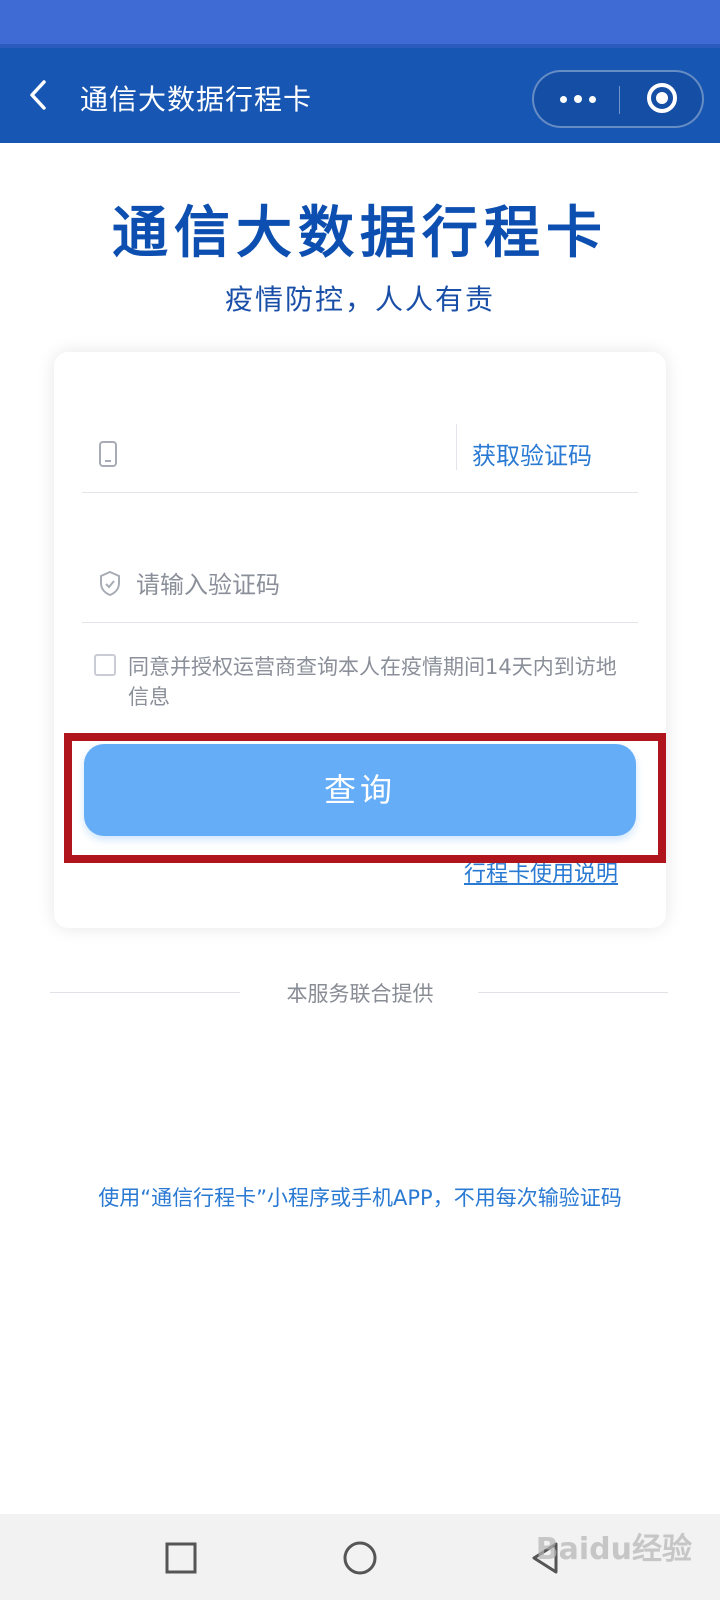 This screenshot has height=1600, width=720. Describe the element at coordinates (108, 454) in the screenshot. I see `phone-icon` at that location.